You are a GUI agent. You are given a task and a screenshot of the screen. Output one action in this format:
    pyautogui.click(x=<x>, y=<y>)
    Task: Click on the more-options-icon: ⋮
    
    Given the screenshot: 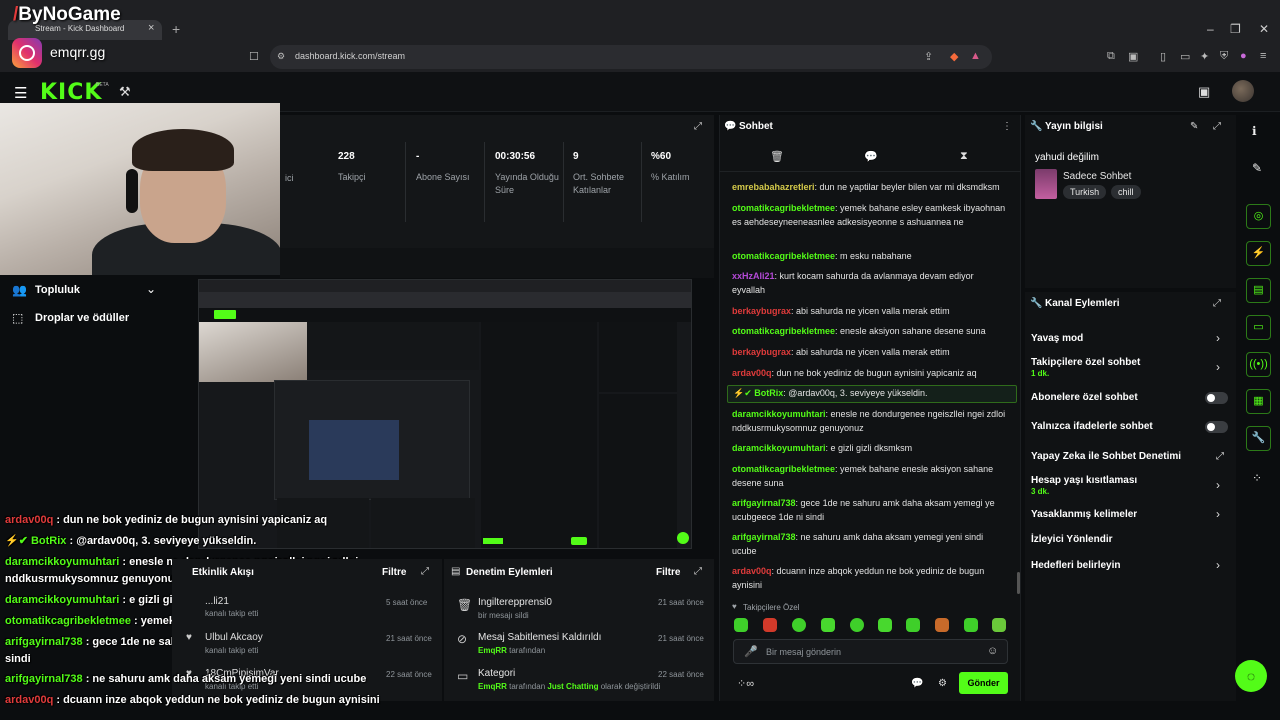 What is the action you would take?
    pyautogui.click(x=1007, y=126)
    